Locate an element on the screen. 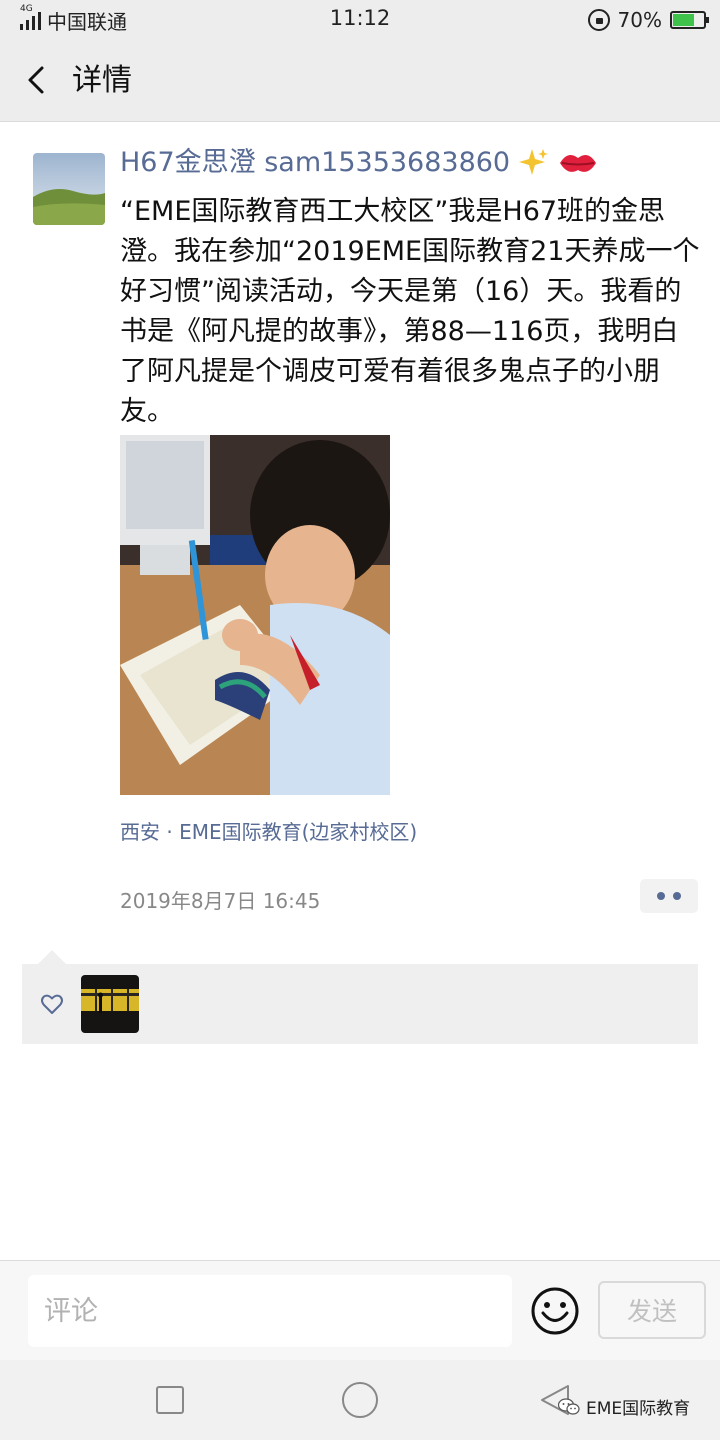 The height and width of the screenshot is (1440, 720). author-name: H67金思澄 sam15353683860 is located at coordinates (359, 163).